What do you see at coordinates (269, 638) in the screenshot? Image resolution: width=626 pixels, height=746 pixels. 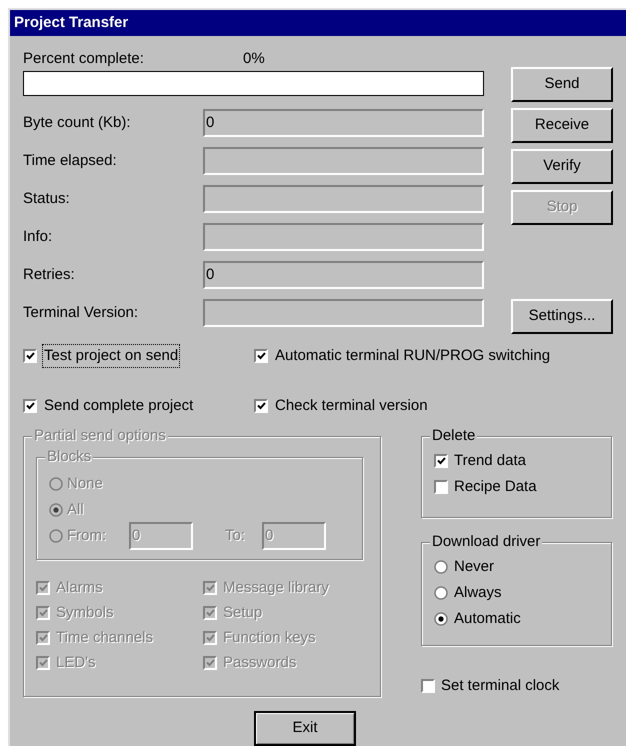 I see `option-label: Function keys` at bounding box center [269, 638].